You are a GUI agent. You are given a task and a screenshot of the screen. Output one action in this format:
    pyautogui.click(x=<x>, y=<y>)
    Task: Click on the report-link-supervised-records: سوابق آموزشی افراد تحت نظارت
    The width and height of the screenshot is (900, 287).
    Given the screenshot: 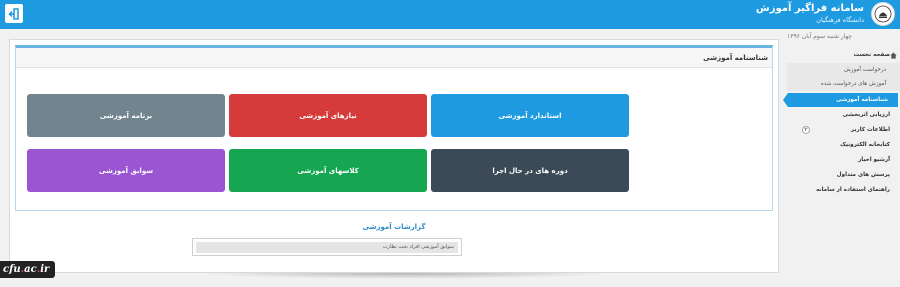 What is the action you would take?
    pyautogui.click(x=327, y=247)
    